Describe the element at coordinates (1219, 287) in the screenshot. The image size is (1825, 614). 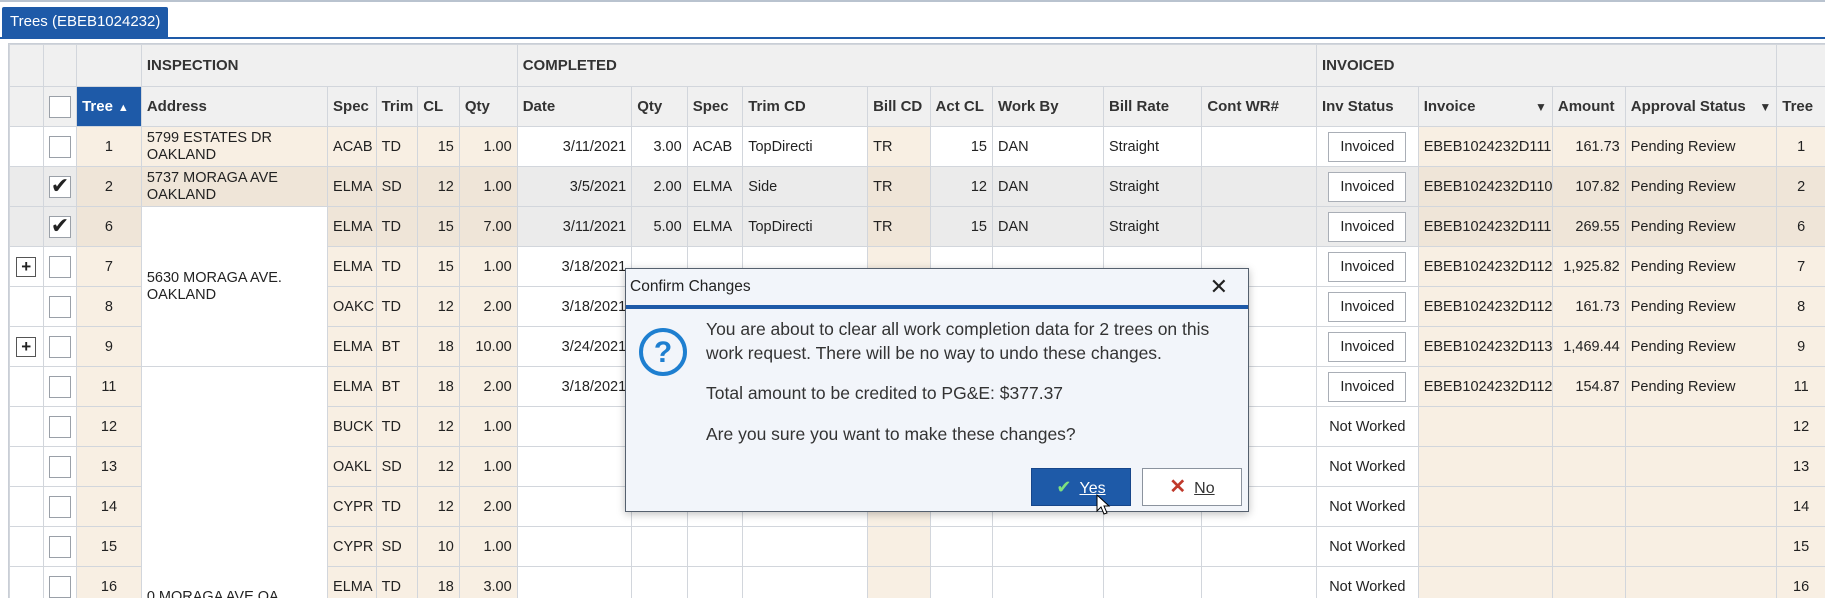
I see `close-icon: ✕` at that location.